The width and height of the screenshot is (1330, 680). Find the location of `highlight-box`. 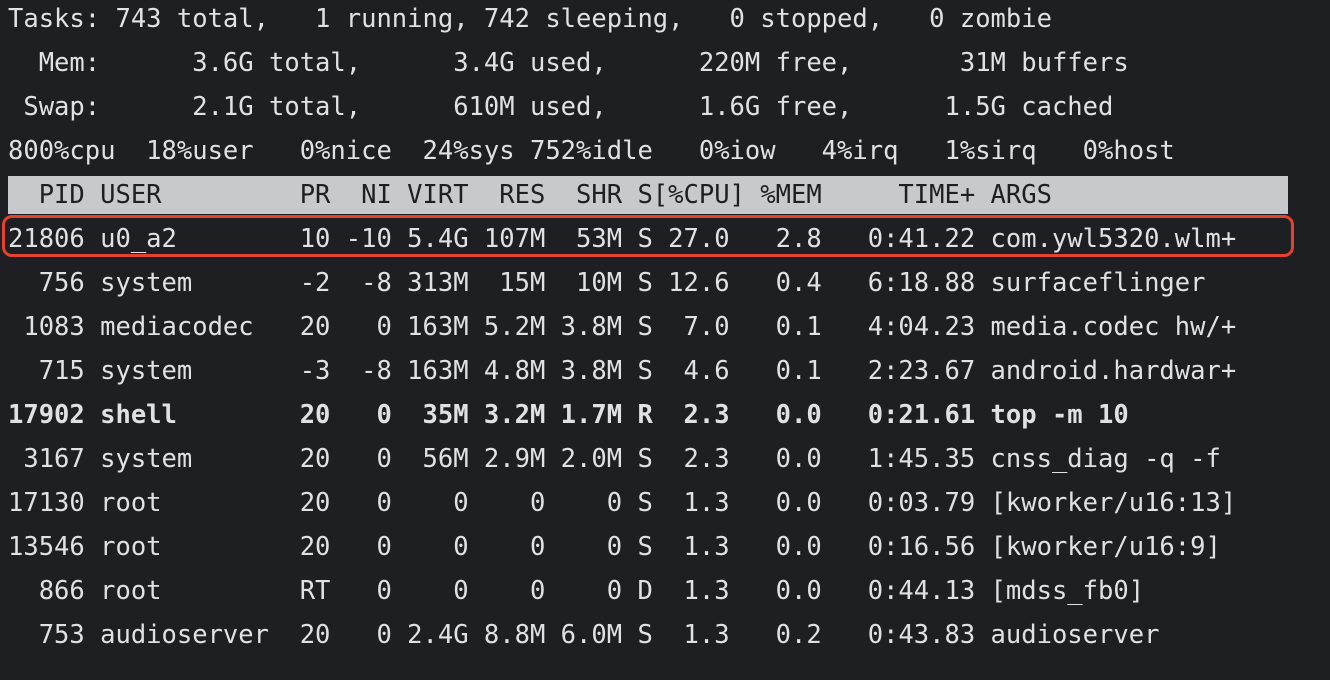

highlight-box is located at coordinates (648, 236).